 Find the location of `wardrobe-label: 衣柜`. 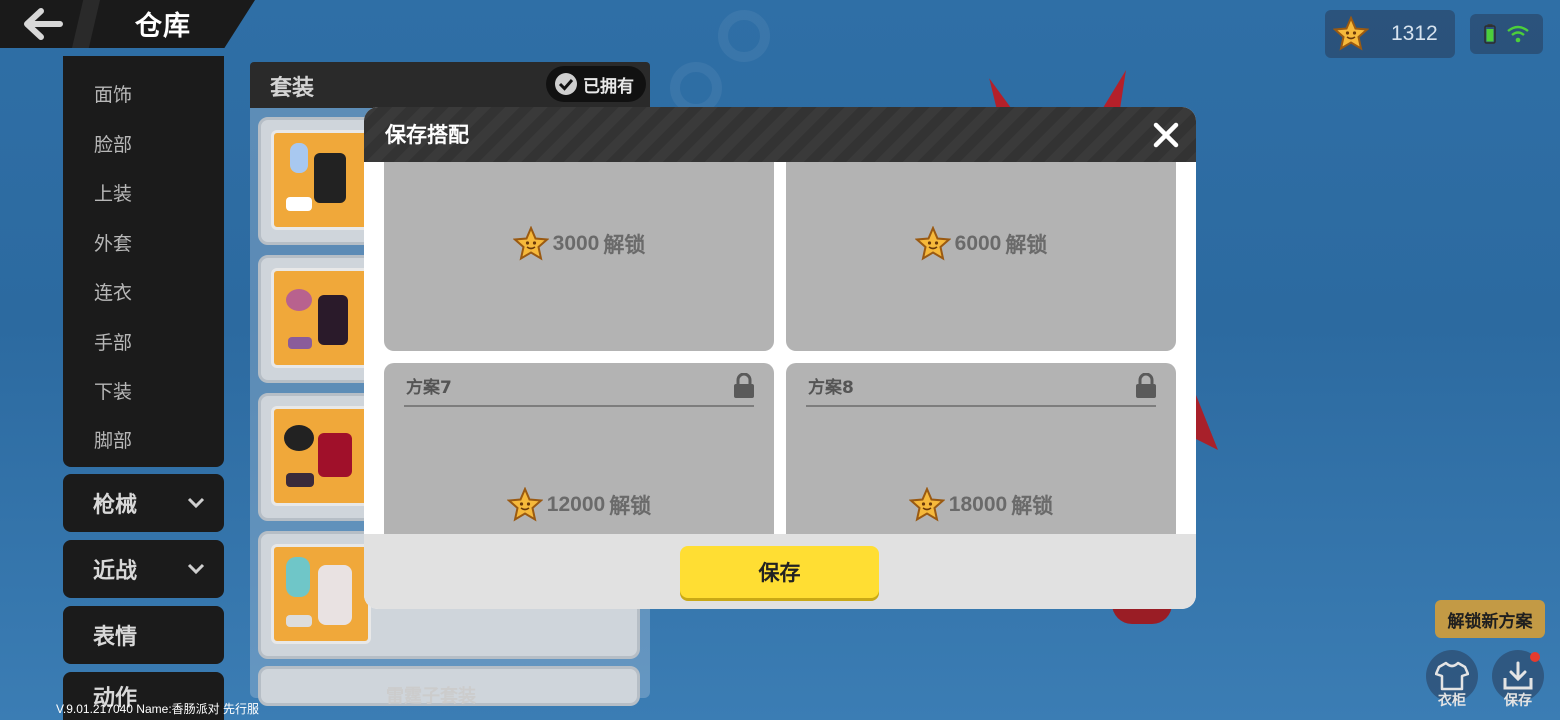

wardrobe-label: 衣柜 is located at coordinates (1452, 701).